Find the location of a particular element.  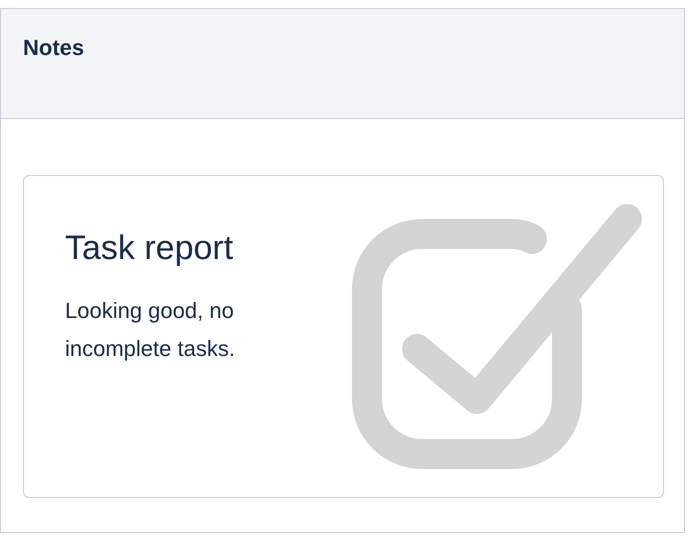

card-title: Task report is located at coordinates (149, 248).